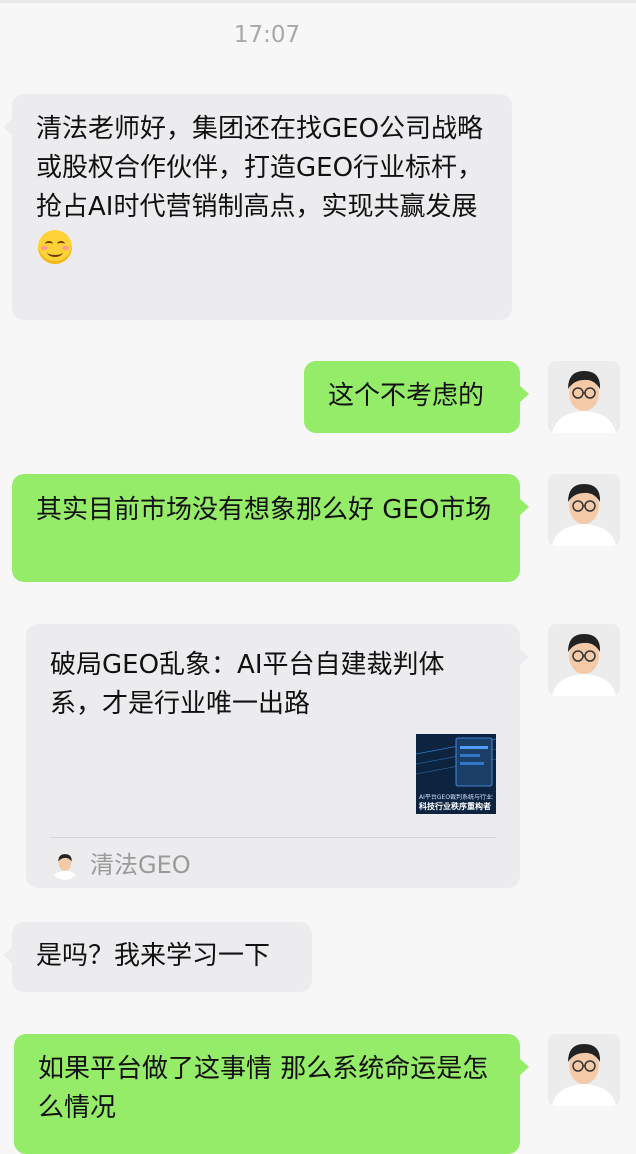 Image resolution: width=636 pixels, height=1154 pixels. Describe the element at coordinates (273, 837) in the screenshot. I see `card-divider` at that location.